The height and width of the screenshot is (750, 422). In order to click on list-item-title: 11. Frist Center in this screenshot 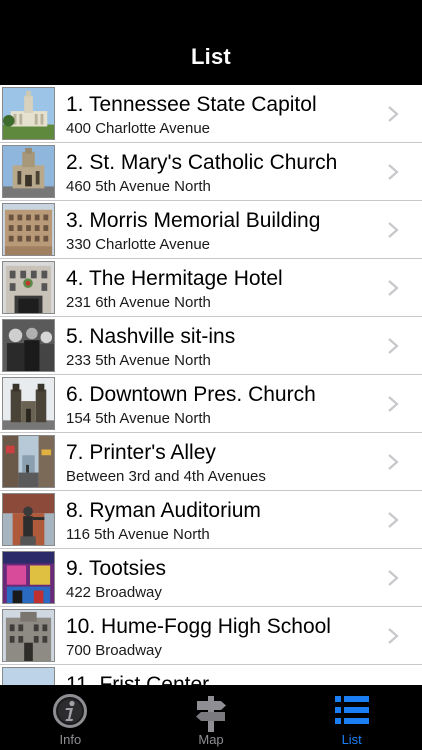, I will do `click(138, 679)`.